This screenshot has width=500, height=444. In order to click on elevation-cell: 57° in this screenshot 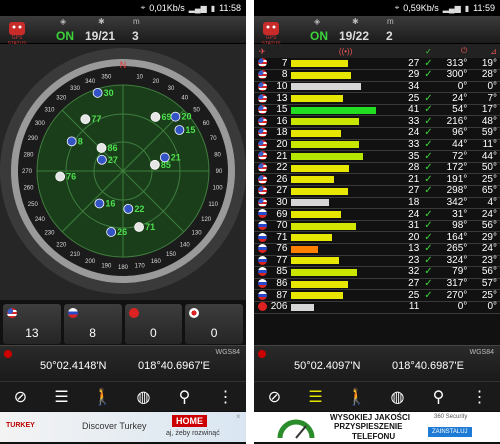, I will do `click(484, 284)`.